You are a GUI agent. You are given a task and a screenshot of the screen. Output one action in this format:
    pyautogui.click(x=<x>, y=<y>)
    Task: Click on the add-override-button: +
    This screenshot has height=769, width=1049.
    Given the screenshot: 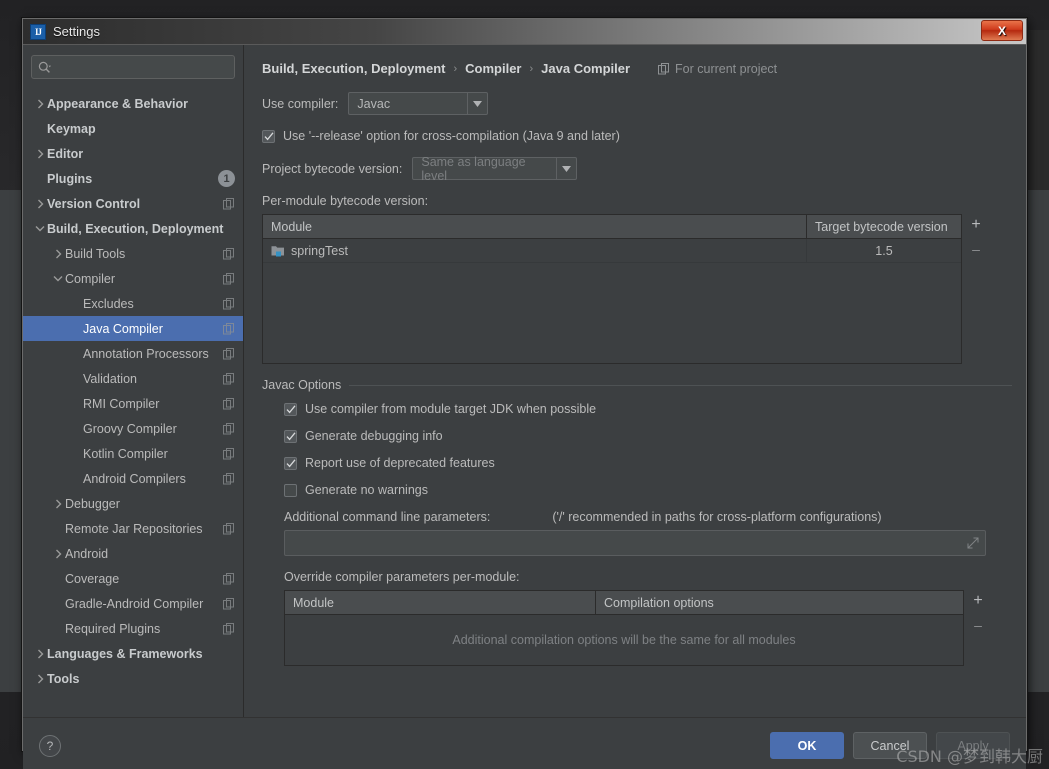 What is the action you would take?
    pyautogui.click(x=977, y=601)
    